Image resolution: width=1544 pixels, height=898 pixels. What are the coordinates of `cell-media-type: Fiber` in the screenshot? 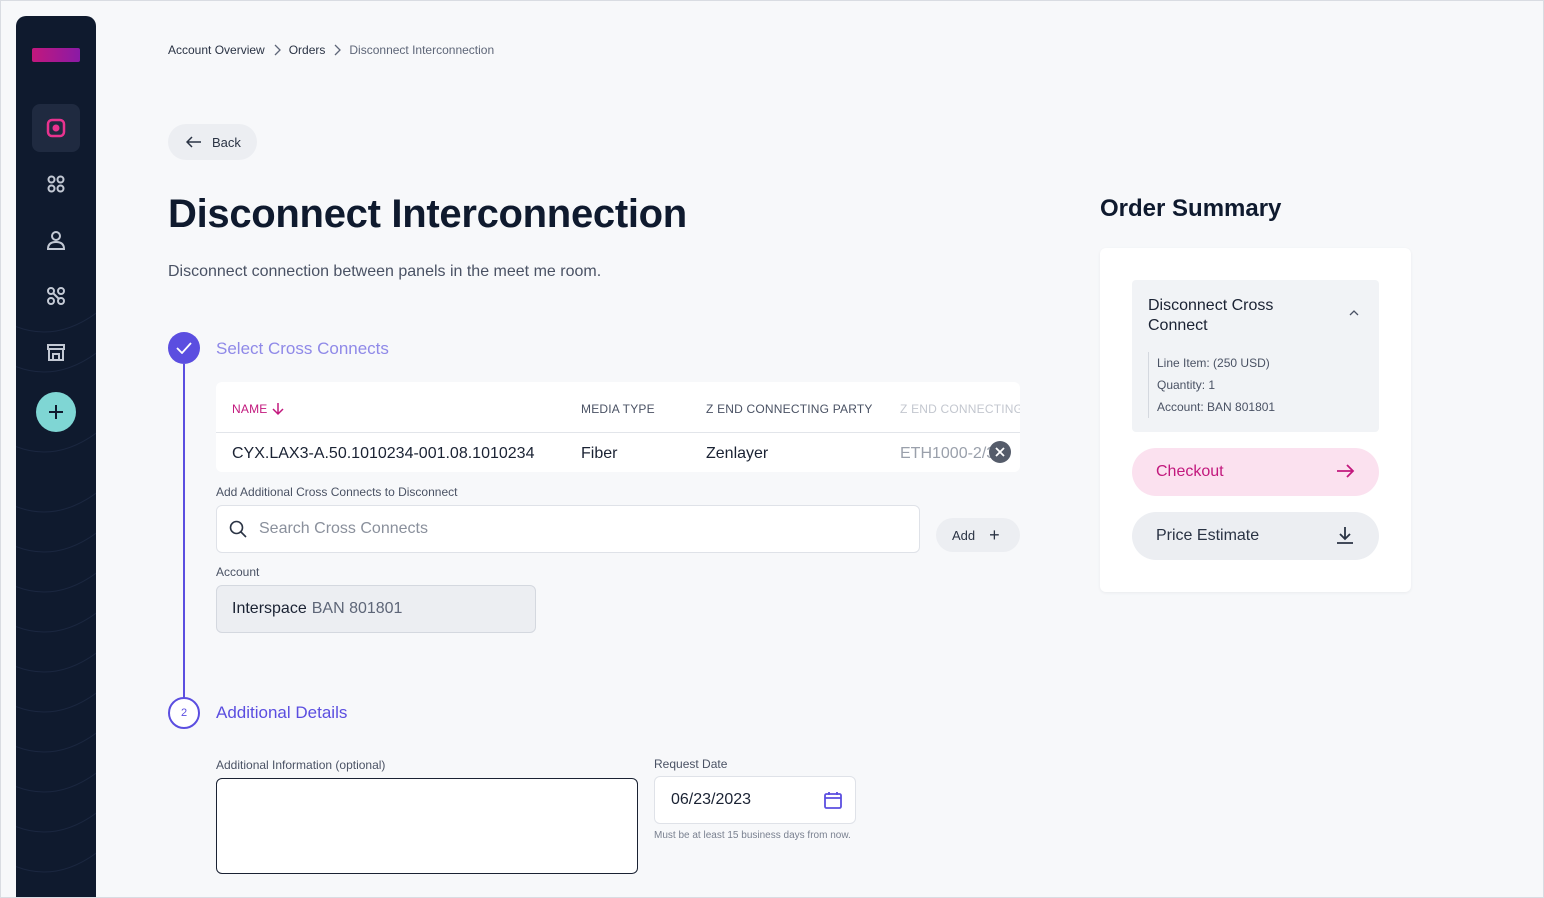 It's located at (599, 453).